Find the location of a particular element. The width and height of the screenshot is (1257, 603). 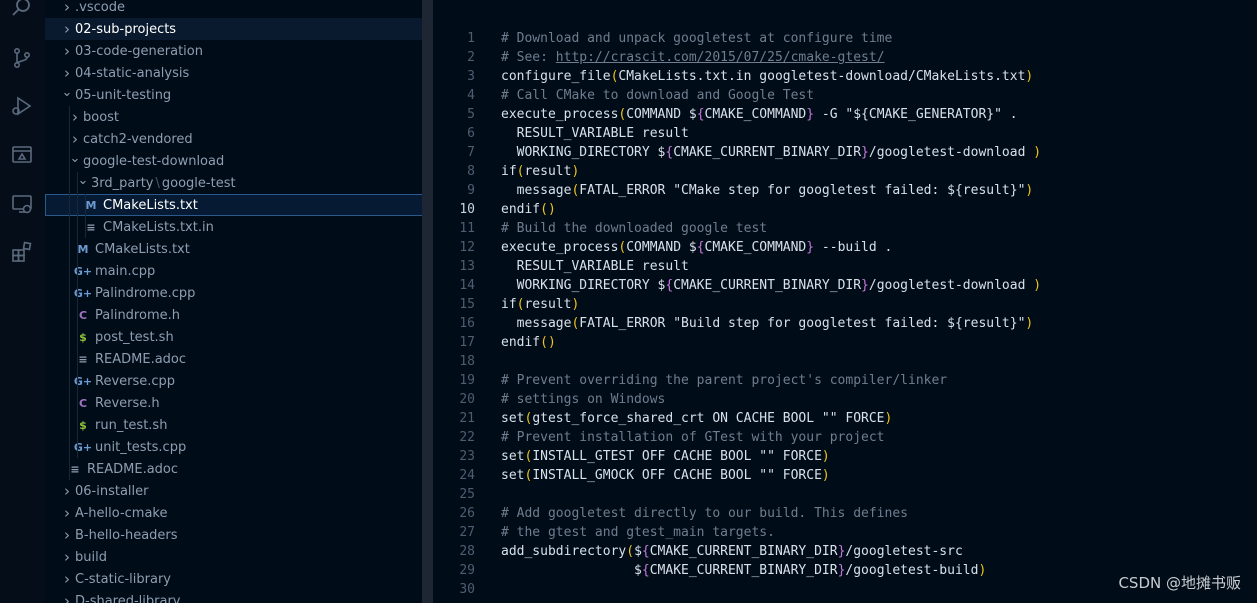

explorer-item-label: build is located at coordinates (91, 557).